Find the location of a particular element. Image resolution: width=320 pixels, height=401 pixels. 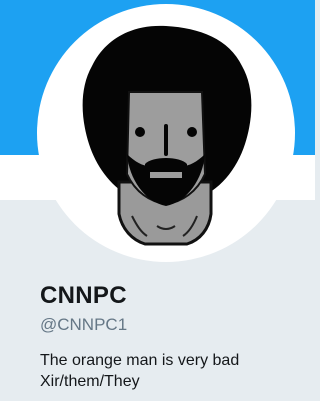

right-eye is located at coordinates (192, 132).